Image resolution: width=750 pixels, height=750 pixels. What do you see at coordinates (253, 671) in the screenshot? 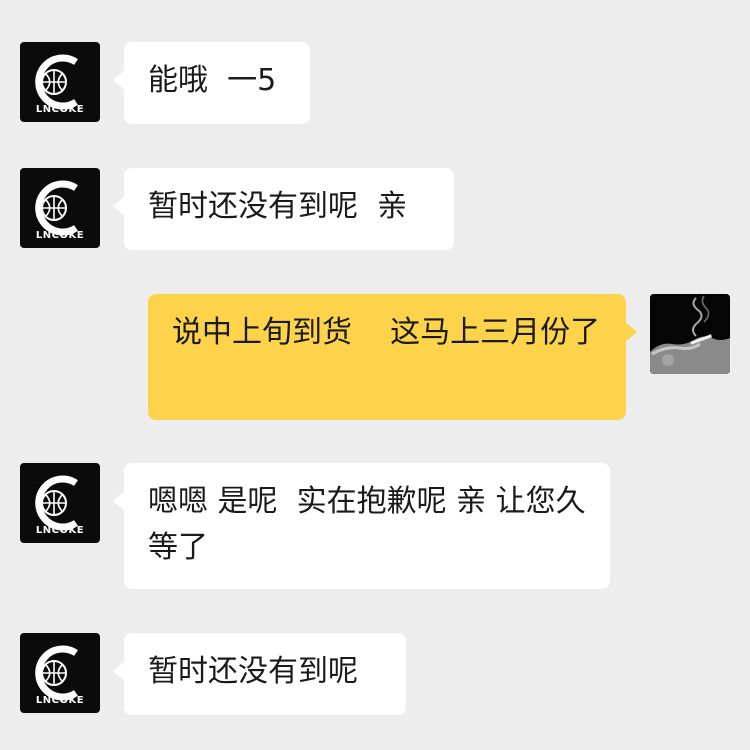
I see `message-text: 暂时还没有到呢` at bounding box center [253, 671].